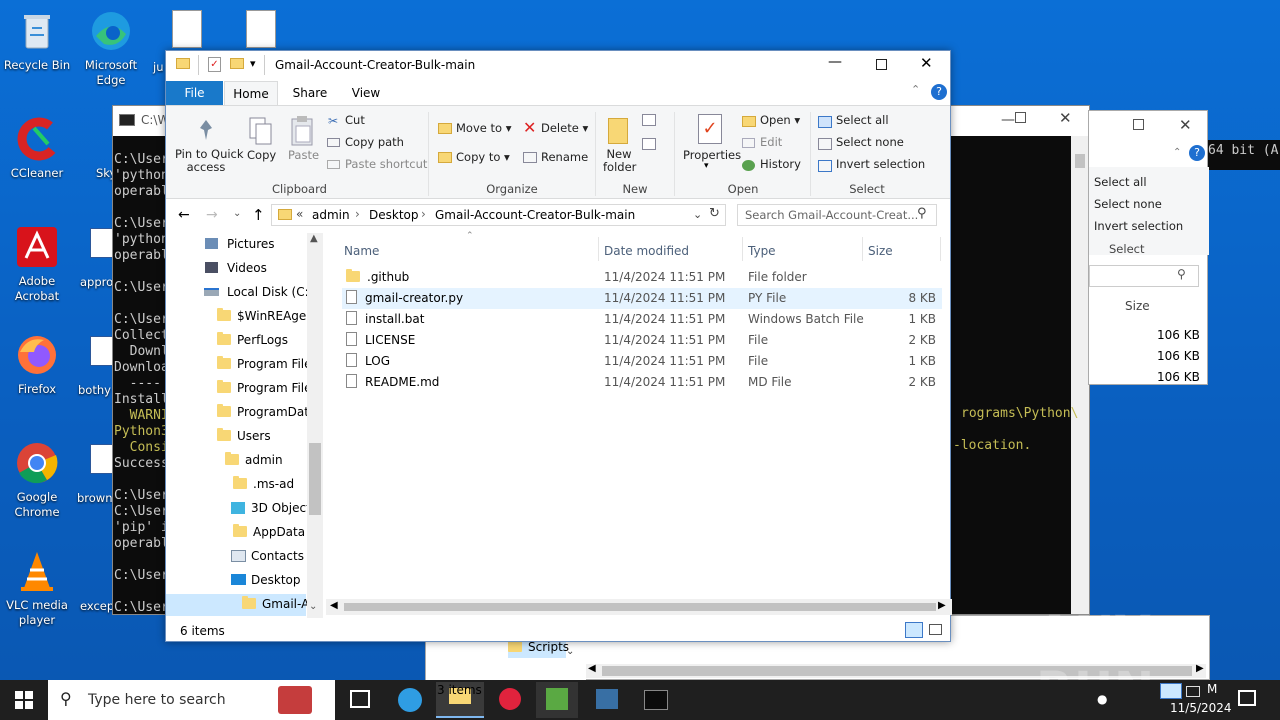 Image resolution: width=1280 pixels, height=720 pixels. Describe the element at coordinates (214, 64) in the screenshot. I see `properties-quick-icon: ✓` at that location.